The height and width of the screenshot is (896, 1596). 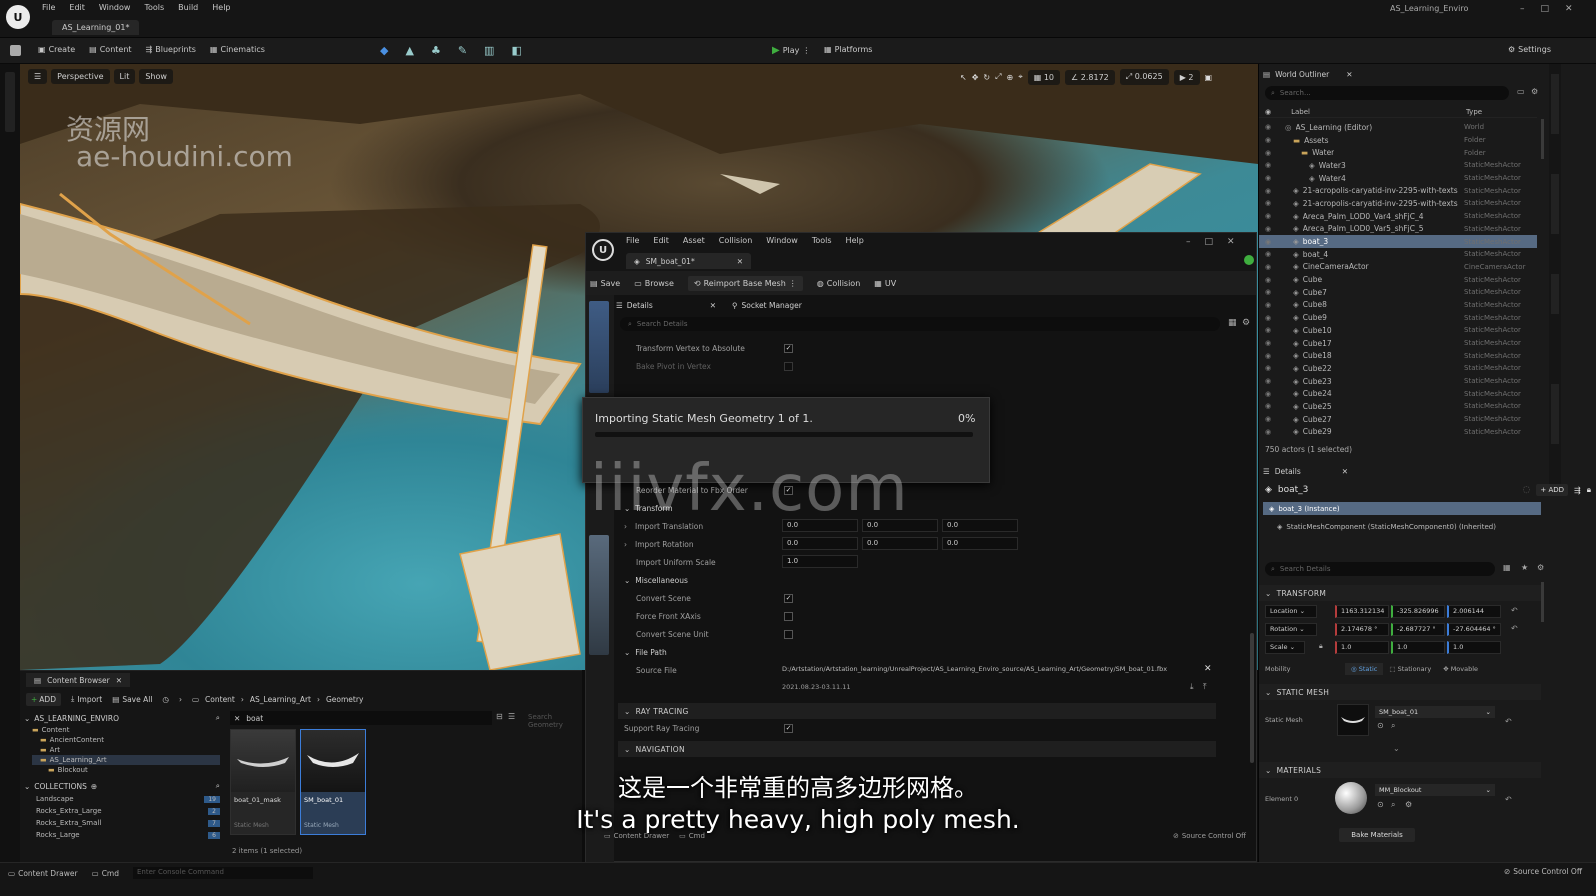 What do you see at coordinates (1474, 112) in the screenshot?
I see `type-column-header: Type` at bounding box center [1474, 112].